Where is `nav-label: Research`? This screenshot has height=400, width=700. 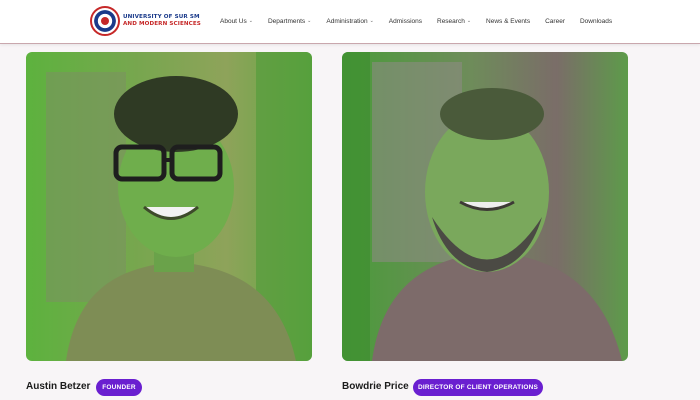
nav-label: Research is located at coordinates (451, 21).